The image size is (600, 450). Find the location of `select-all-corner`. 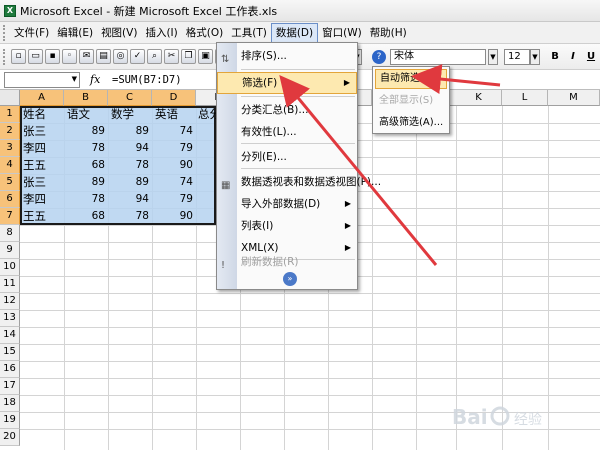

select-all-corner is located at coordinates (10, 98).